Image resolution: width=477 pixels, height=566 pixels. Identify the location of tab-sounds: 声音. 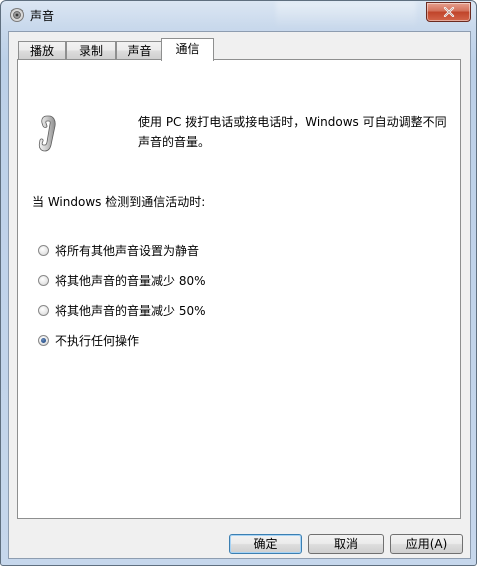
(139, 50).